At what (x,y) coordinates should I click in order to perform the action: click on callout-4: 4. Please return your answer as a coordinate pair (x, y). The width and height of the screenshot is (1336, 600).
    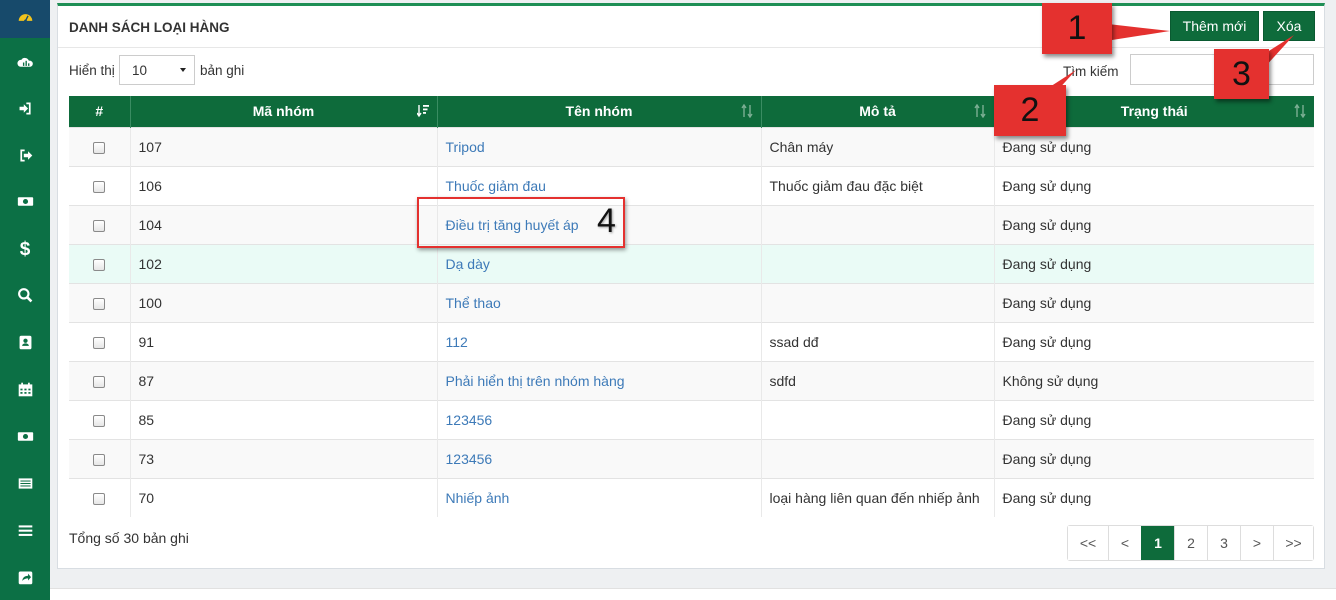
    Looking at the image, I should click on (606, 221).